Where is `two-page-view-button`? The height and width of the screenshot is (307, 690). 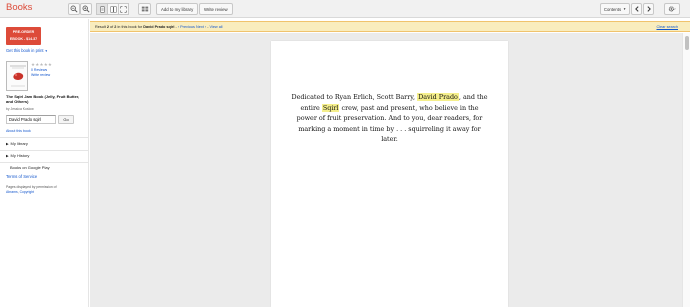 two-page-view-button is located at coordinates (112, 9).